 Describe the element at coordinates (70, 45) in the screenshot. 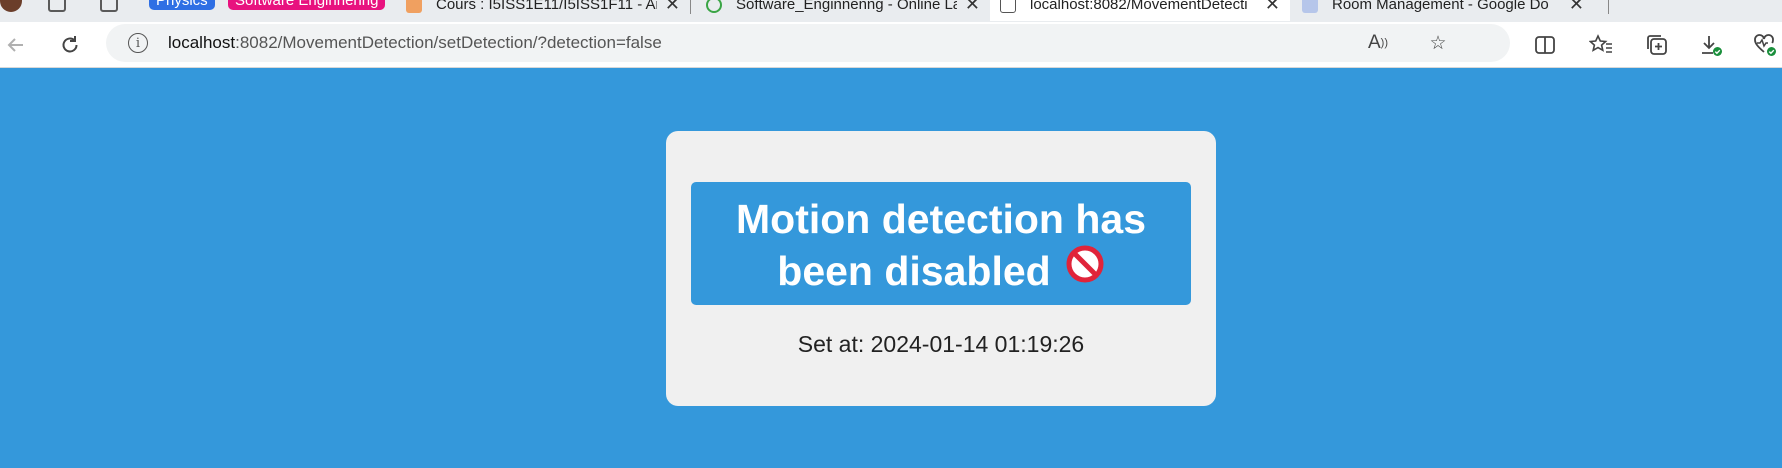

I see `refresh-icon` at that location.